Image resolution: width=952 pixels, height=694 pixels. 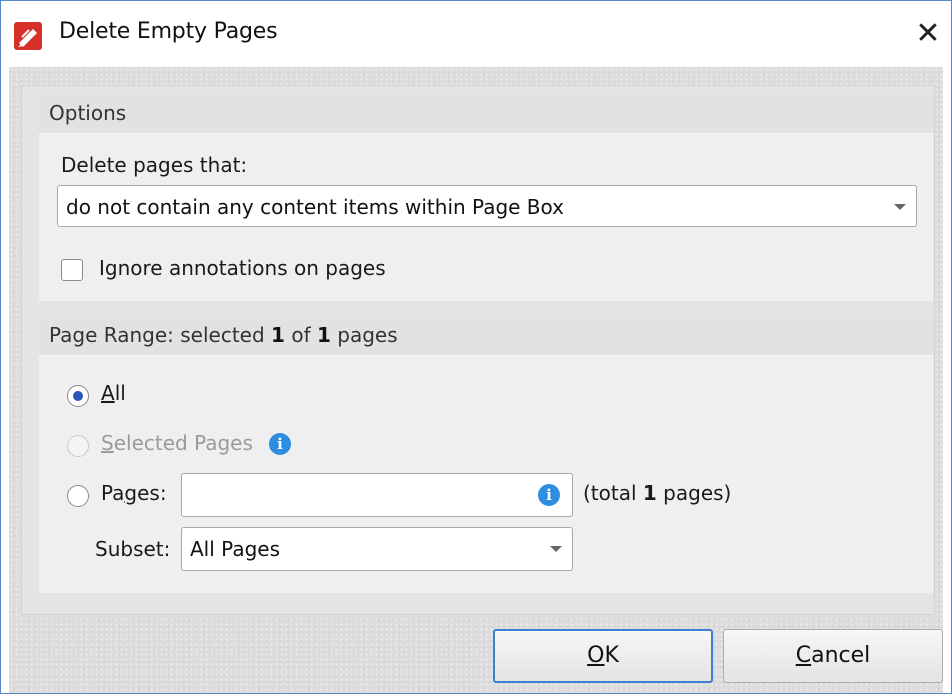 I want to click on radio-all, so click(x=78, y=396).